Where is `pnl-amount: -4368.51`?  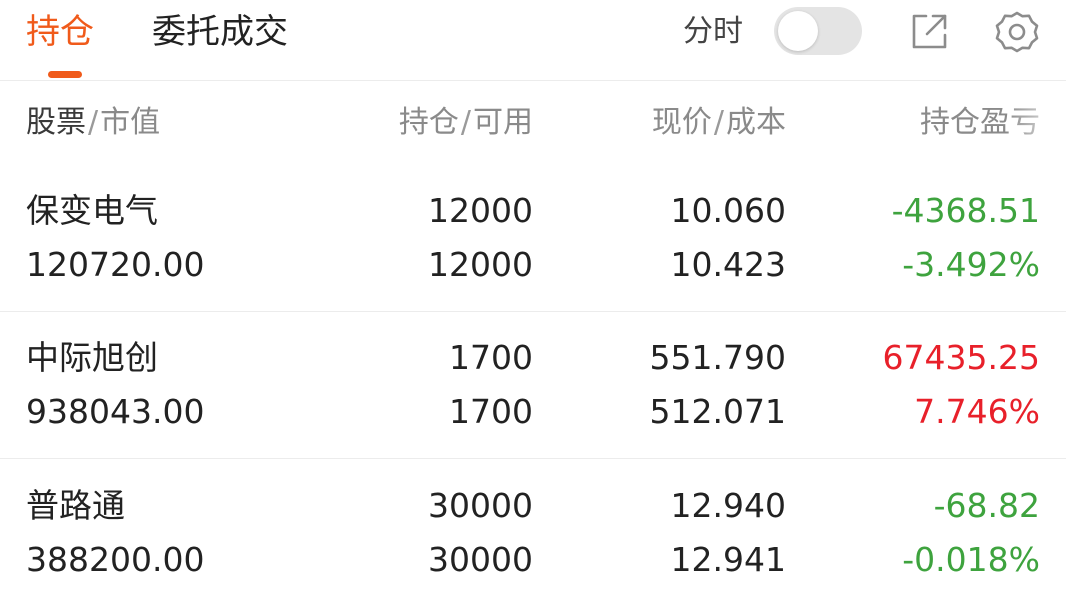
pnl-amount: -4368.51 is located at coordinates (965, 210).